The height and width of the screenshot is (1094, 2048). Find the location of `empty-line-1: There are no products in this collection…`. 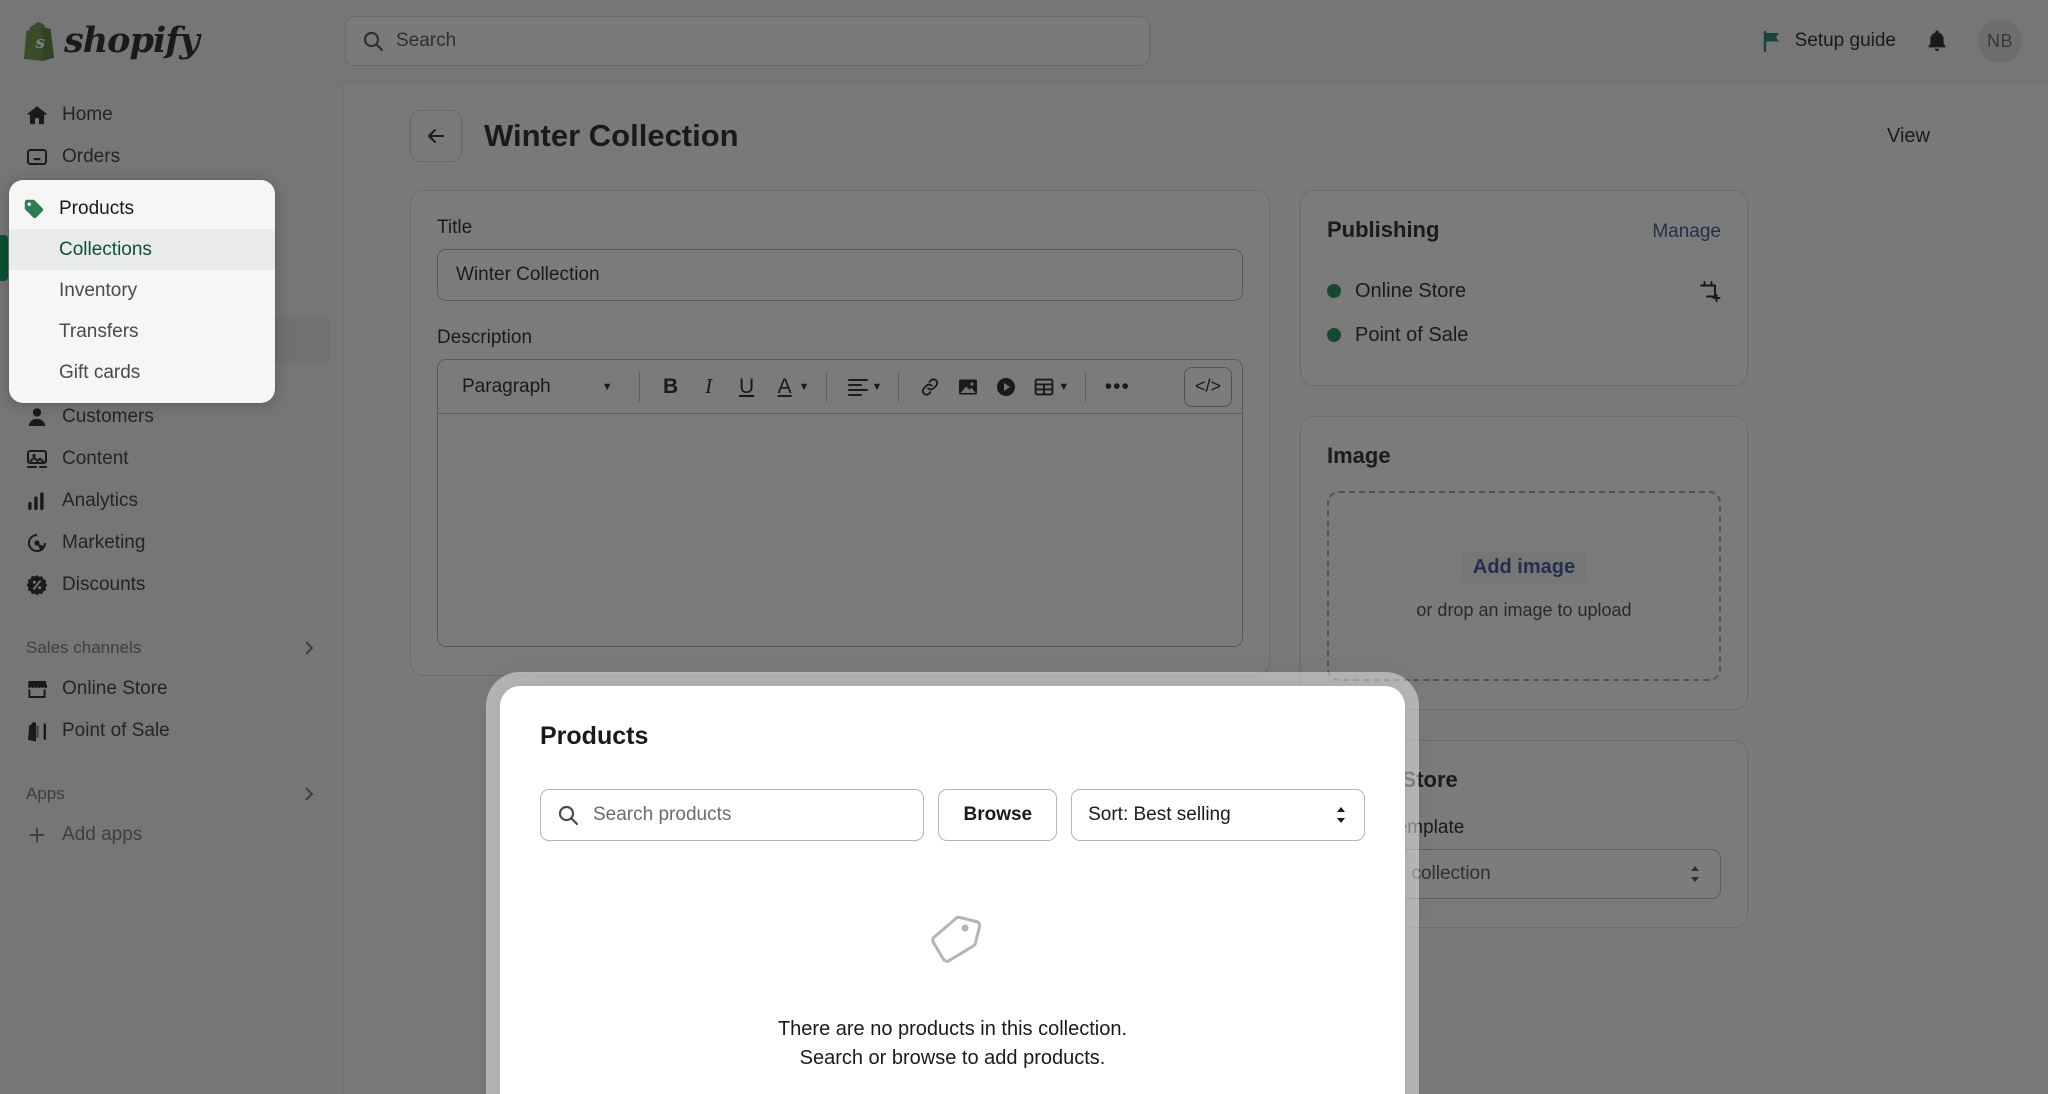

empty-line-1: There are no products in this collection… is located at coordinates (952, 1029).